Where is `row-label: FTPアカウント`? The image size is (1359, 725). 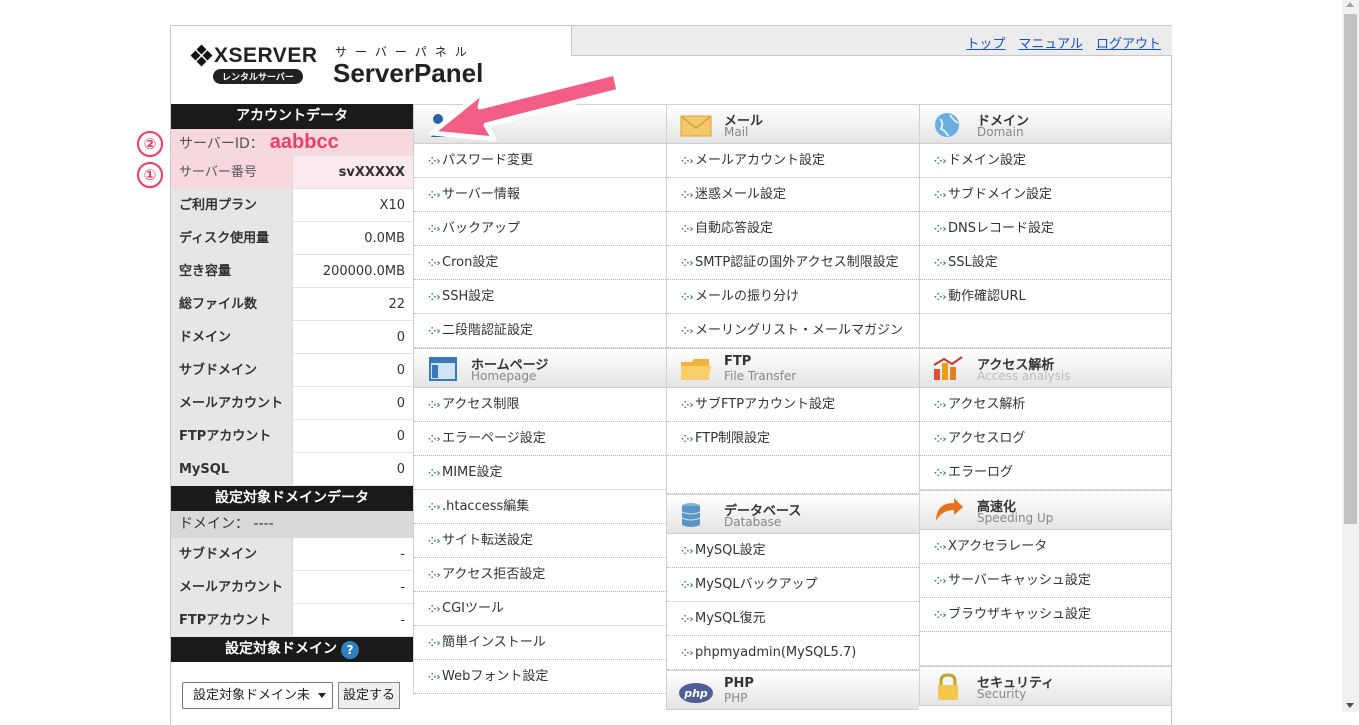
row-label: FTPアカウント is located at coordinates (232, 436).